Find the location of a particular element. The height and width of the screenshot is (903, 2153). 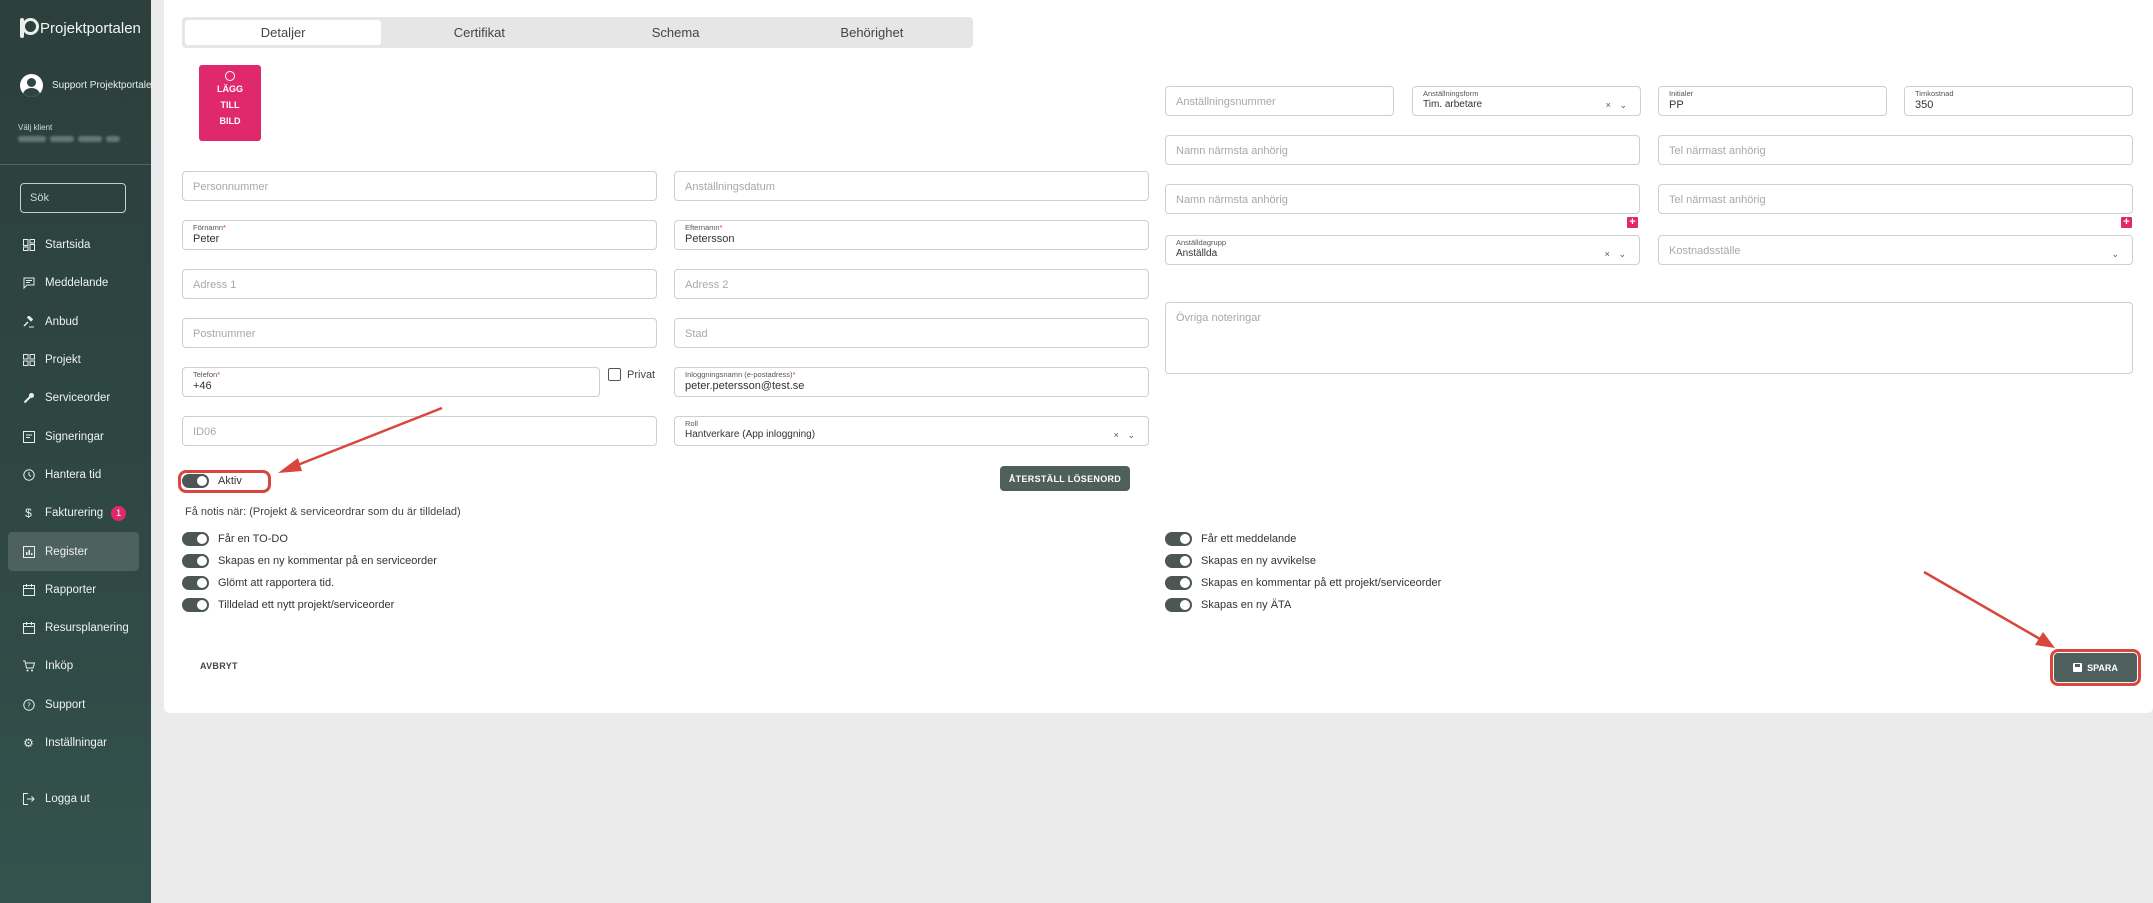

anhorig-tel-field-1: Tel närmast anhörig is located at coordinates (1895, 150).